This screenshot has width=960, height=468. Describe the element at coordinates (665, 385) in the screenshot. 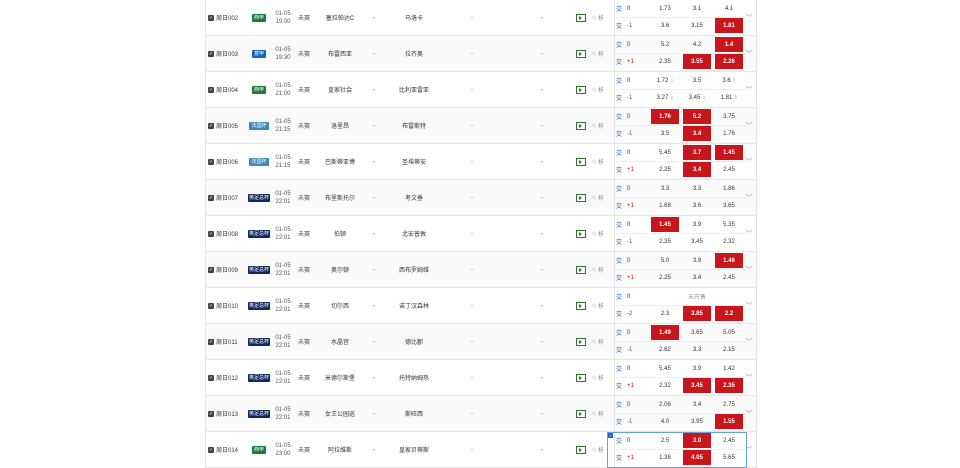

I see `odds-win: 2.32` at that location.